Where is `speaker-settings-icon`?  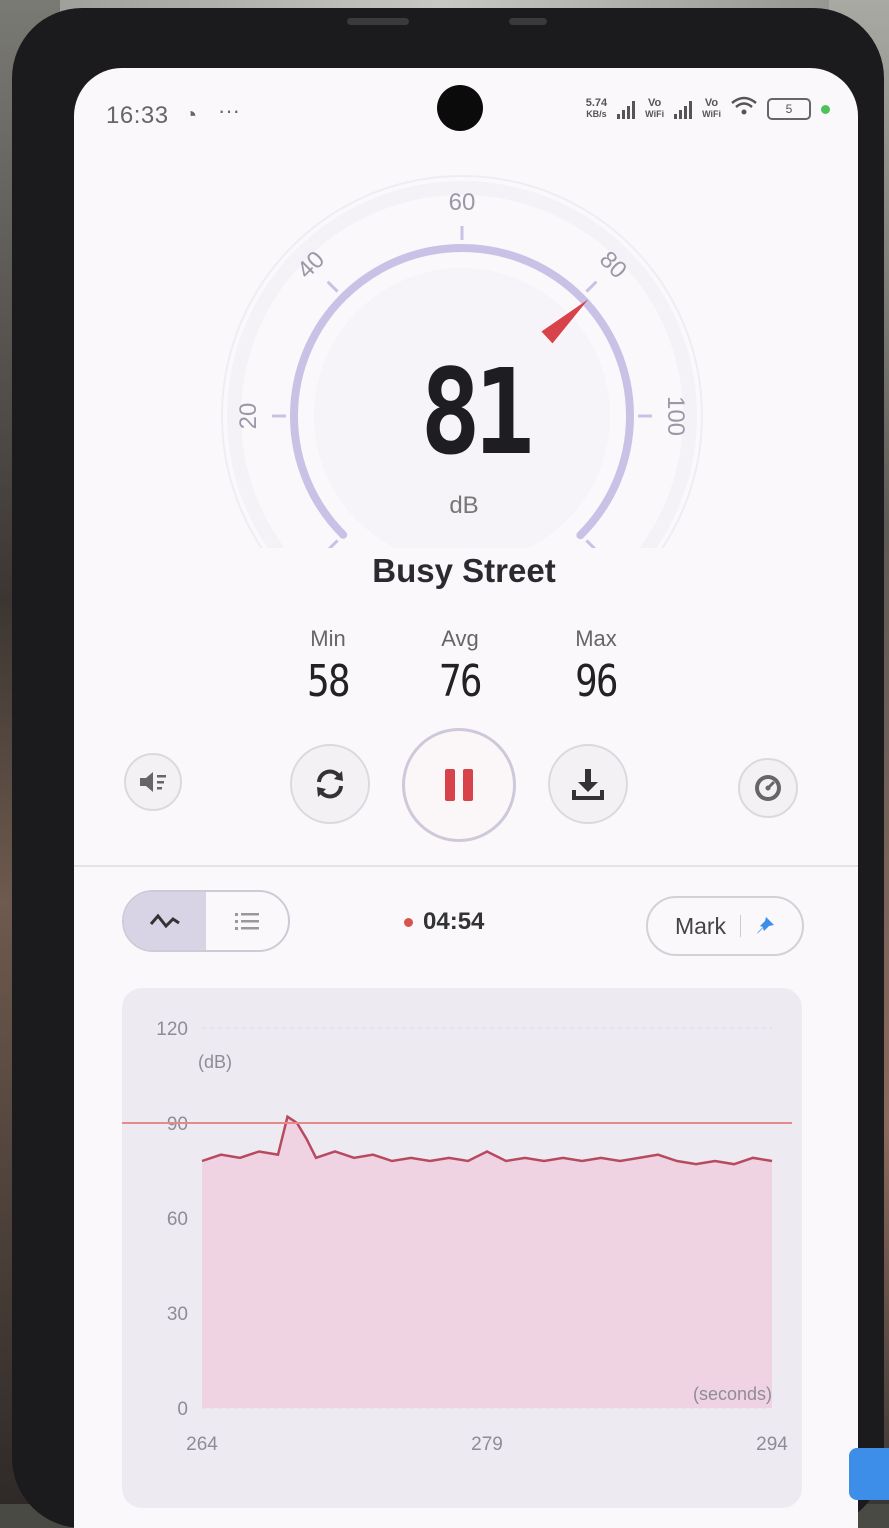
speaker-settings-icon is located at coordinates (153, 782).